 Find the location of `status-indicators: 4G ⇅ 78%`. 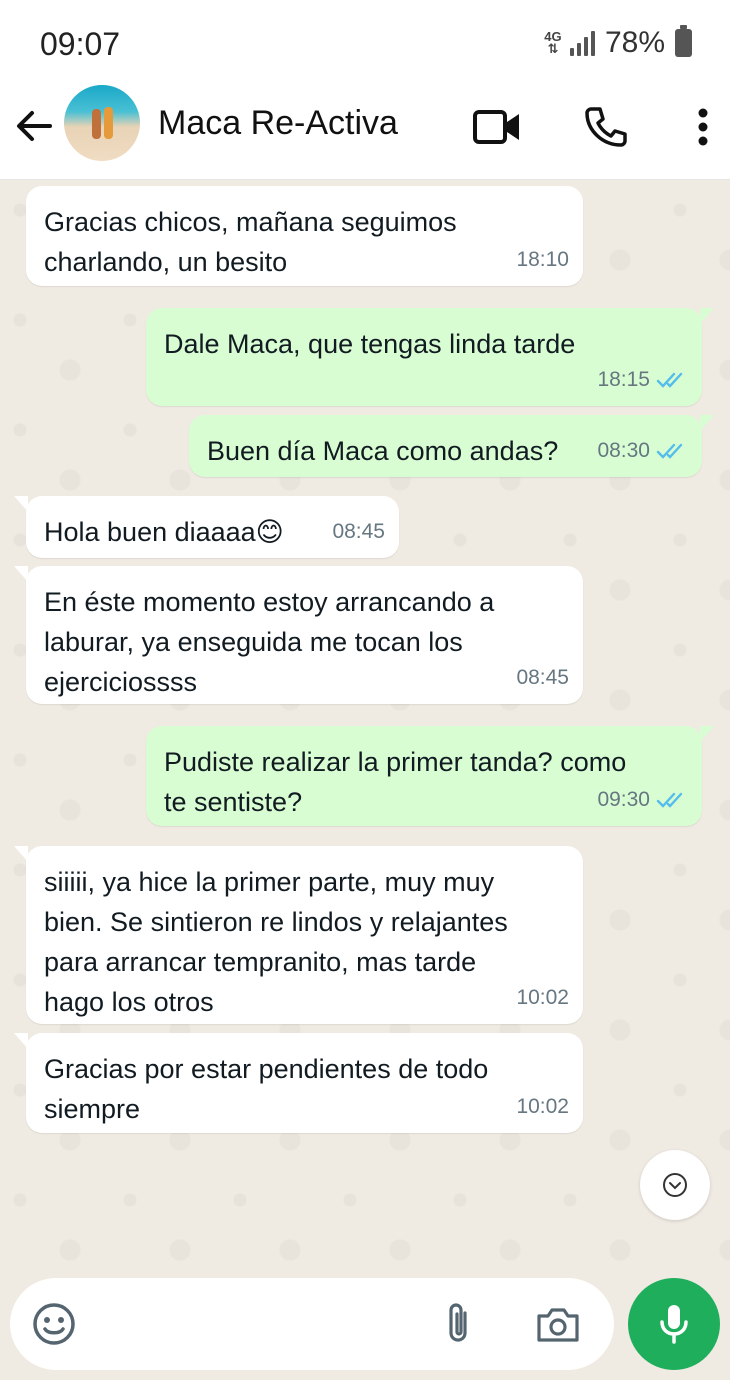

status-indicators: 4G ⇅ 78% is located at coordinates (617, 42).